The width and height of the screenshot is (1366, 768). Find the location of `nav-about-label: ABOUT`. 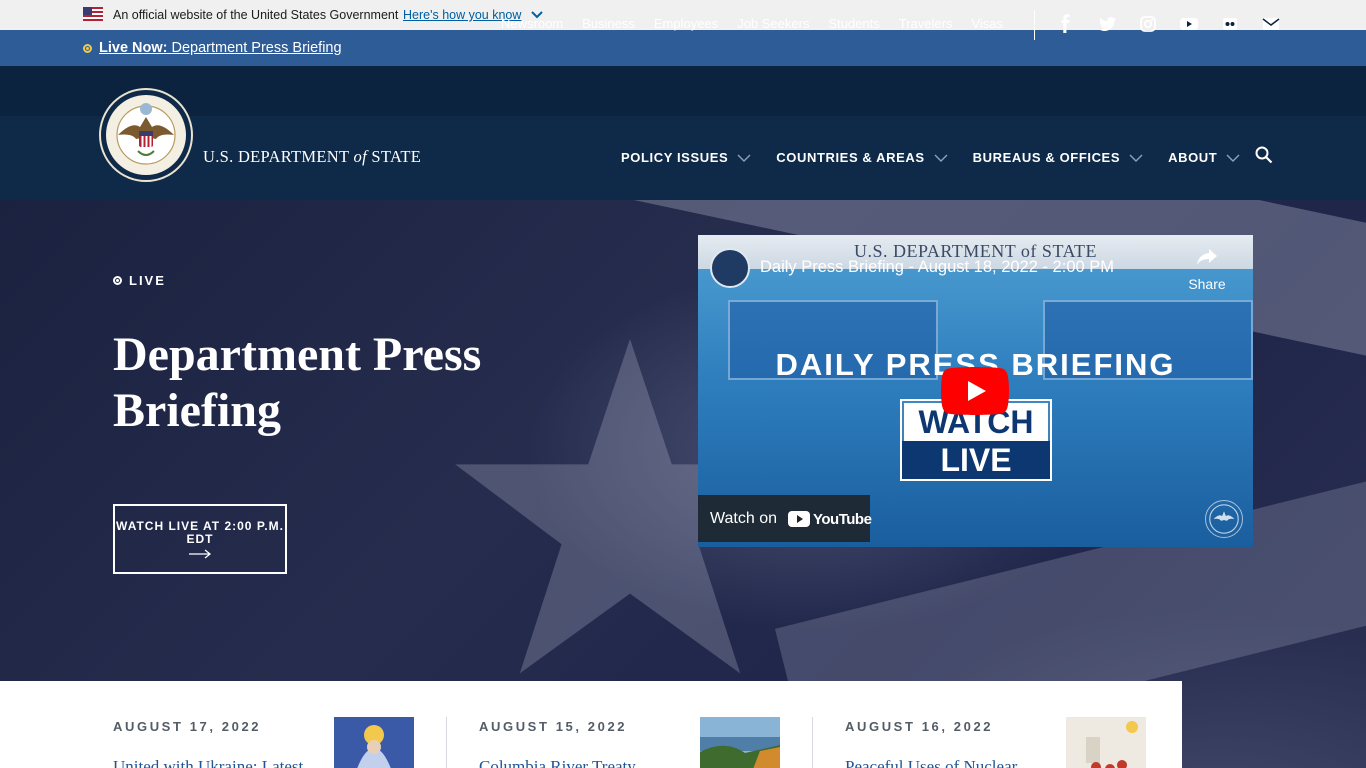

nav-about-label: ABOUT is located at coordinates (1193, 157).